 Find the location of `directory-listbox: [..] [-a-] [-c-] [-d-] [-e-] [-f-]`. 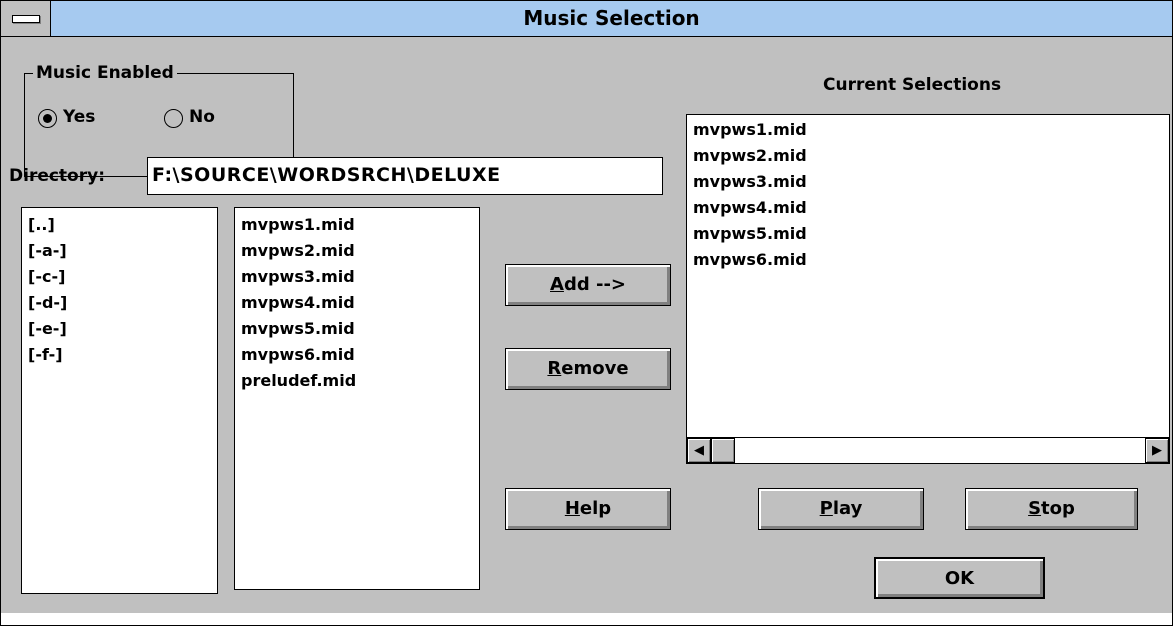

directory-listbox: [..] [-a-] [-c-] [-d-] [-e-] [-f-] is located at coordinates (119, 400).